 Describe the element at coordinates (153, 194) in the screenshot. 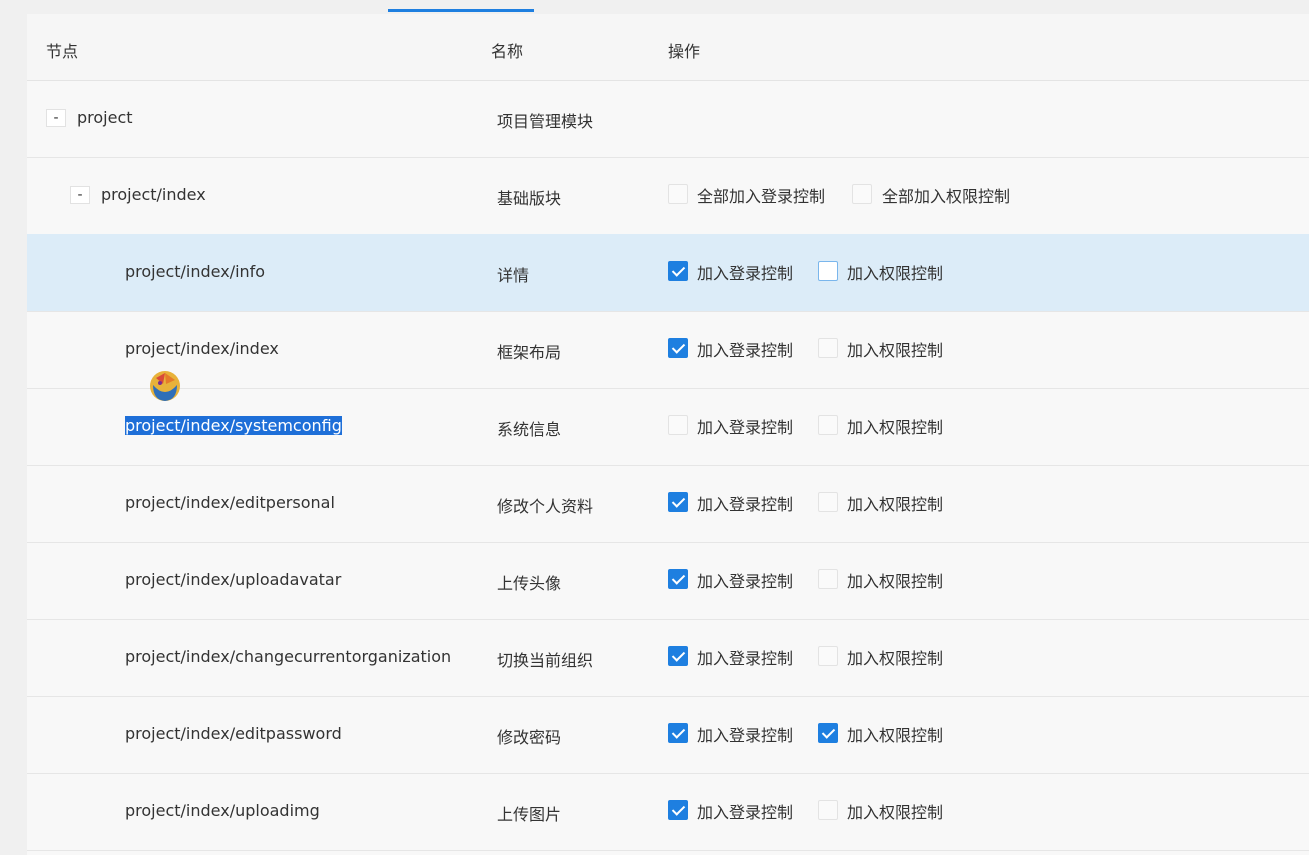

I see `node-path: project/index` at that location.